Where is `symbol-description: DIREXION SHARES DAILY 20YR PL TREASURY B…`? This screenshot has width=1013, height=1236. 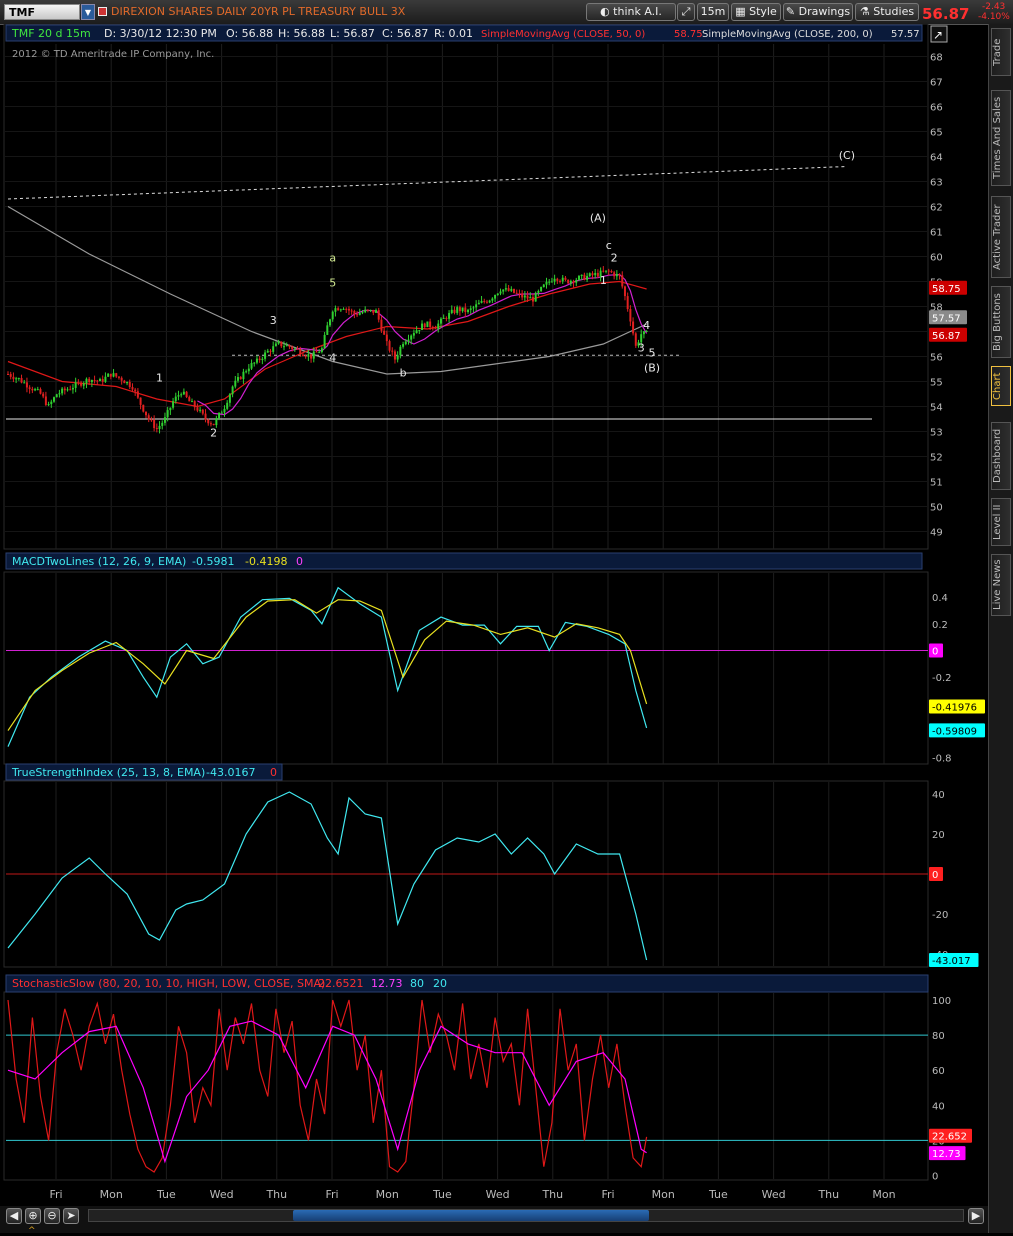 symbol-description: DIREXION SHARES DAILY 20YR PL TREASURY B… is located at coordinates (258, 11).